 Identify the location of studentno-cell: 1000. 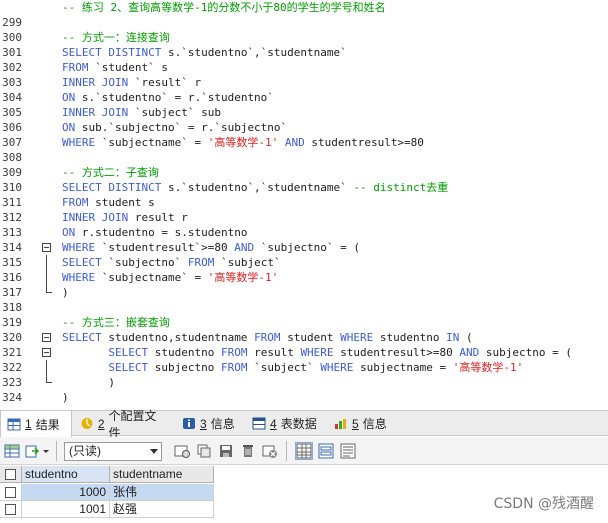
(66, 492).